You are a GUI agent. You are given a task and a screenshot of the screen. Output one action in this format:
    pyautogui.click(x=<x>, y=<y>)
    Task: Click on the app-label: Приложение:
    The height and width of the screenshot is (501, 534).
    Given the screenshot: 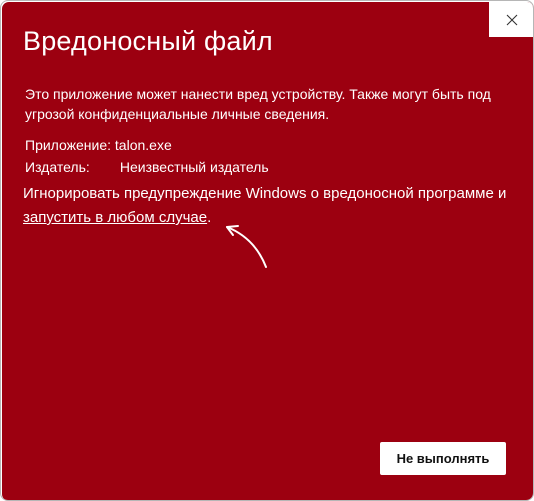 What is the action you would take?
    pyautogui.click(x=68, y=145)
    